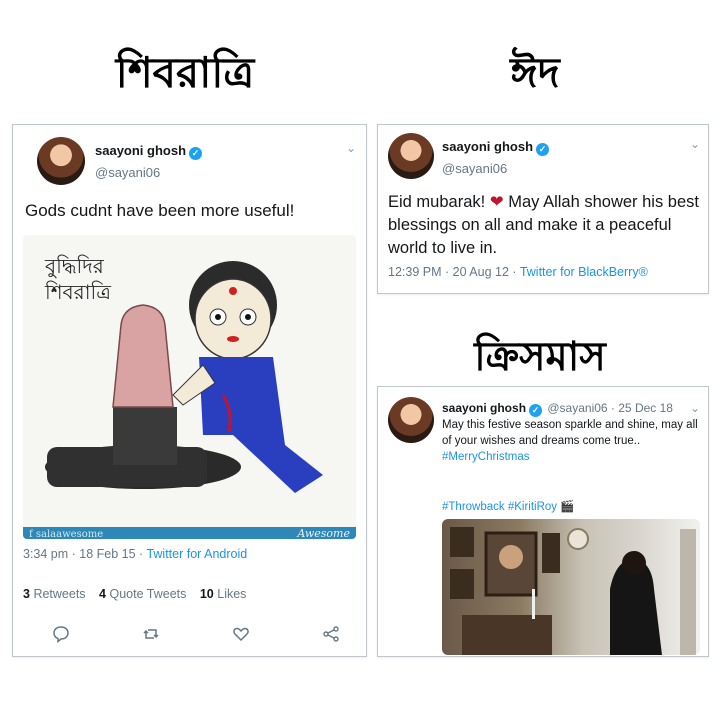  I want to click on watermark-left: f salaawesome, so click(66, 534).